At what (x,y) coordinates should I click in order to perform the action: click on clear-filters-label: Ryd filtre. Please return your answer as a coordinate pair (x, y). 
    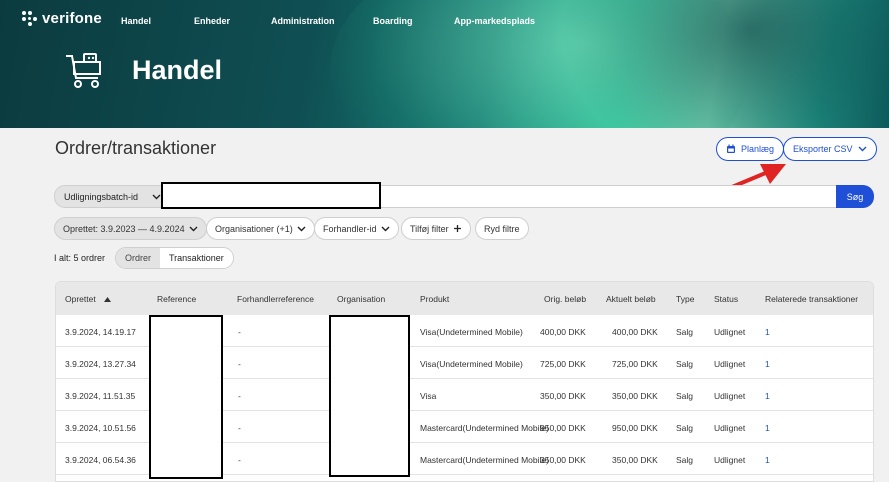
    Looking at the image, I should click on (502, 228).